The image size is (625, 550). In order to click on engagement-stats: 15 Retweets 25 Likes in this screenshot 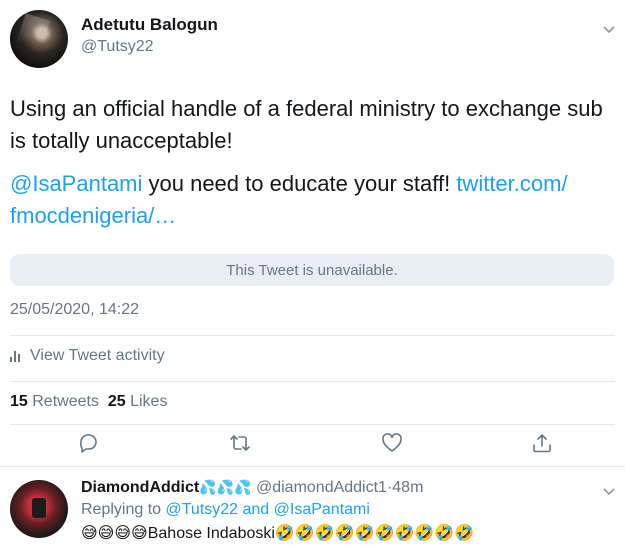, I will do `click(88, 402)`.